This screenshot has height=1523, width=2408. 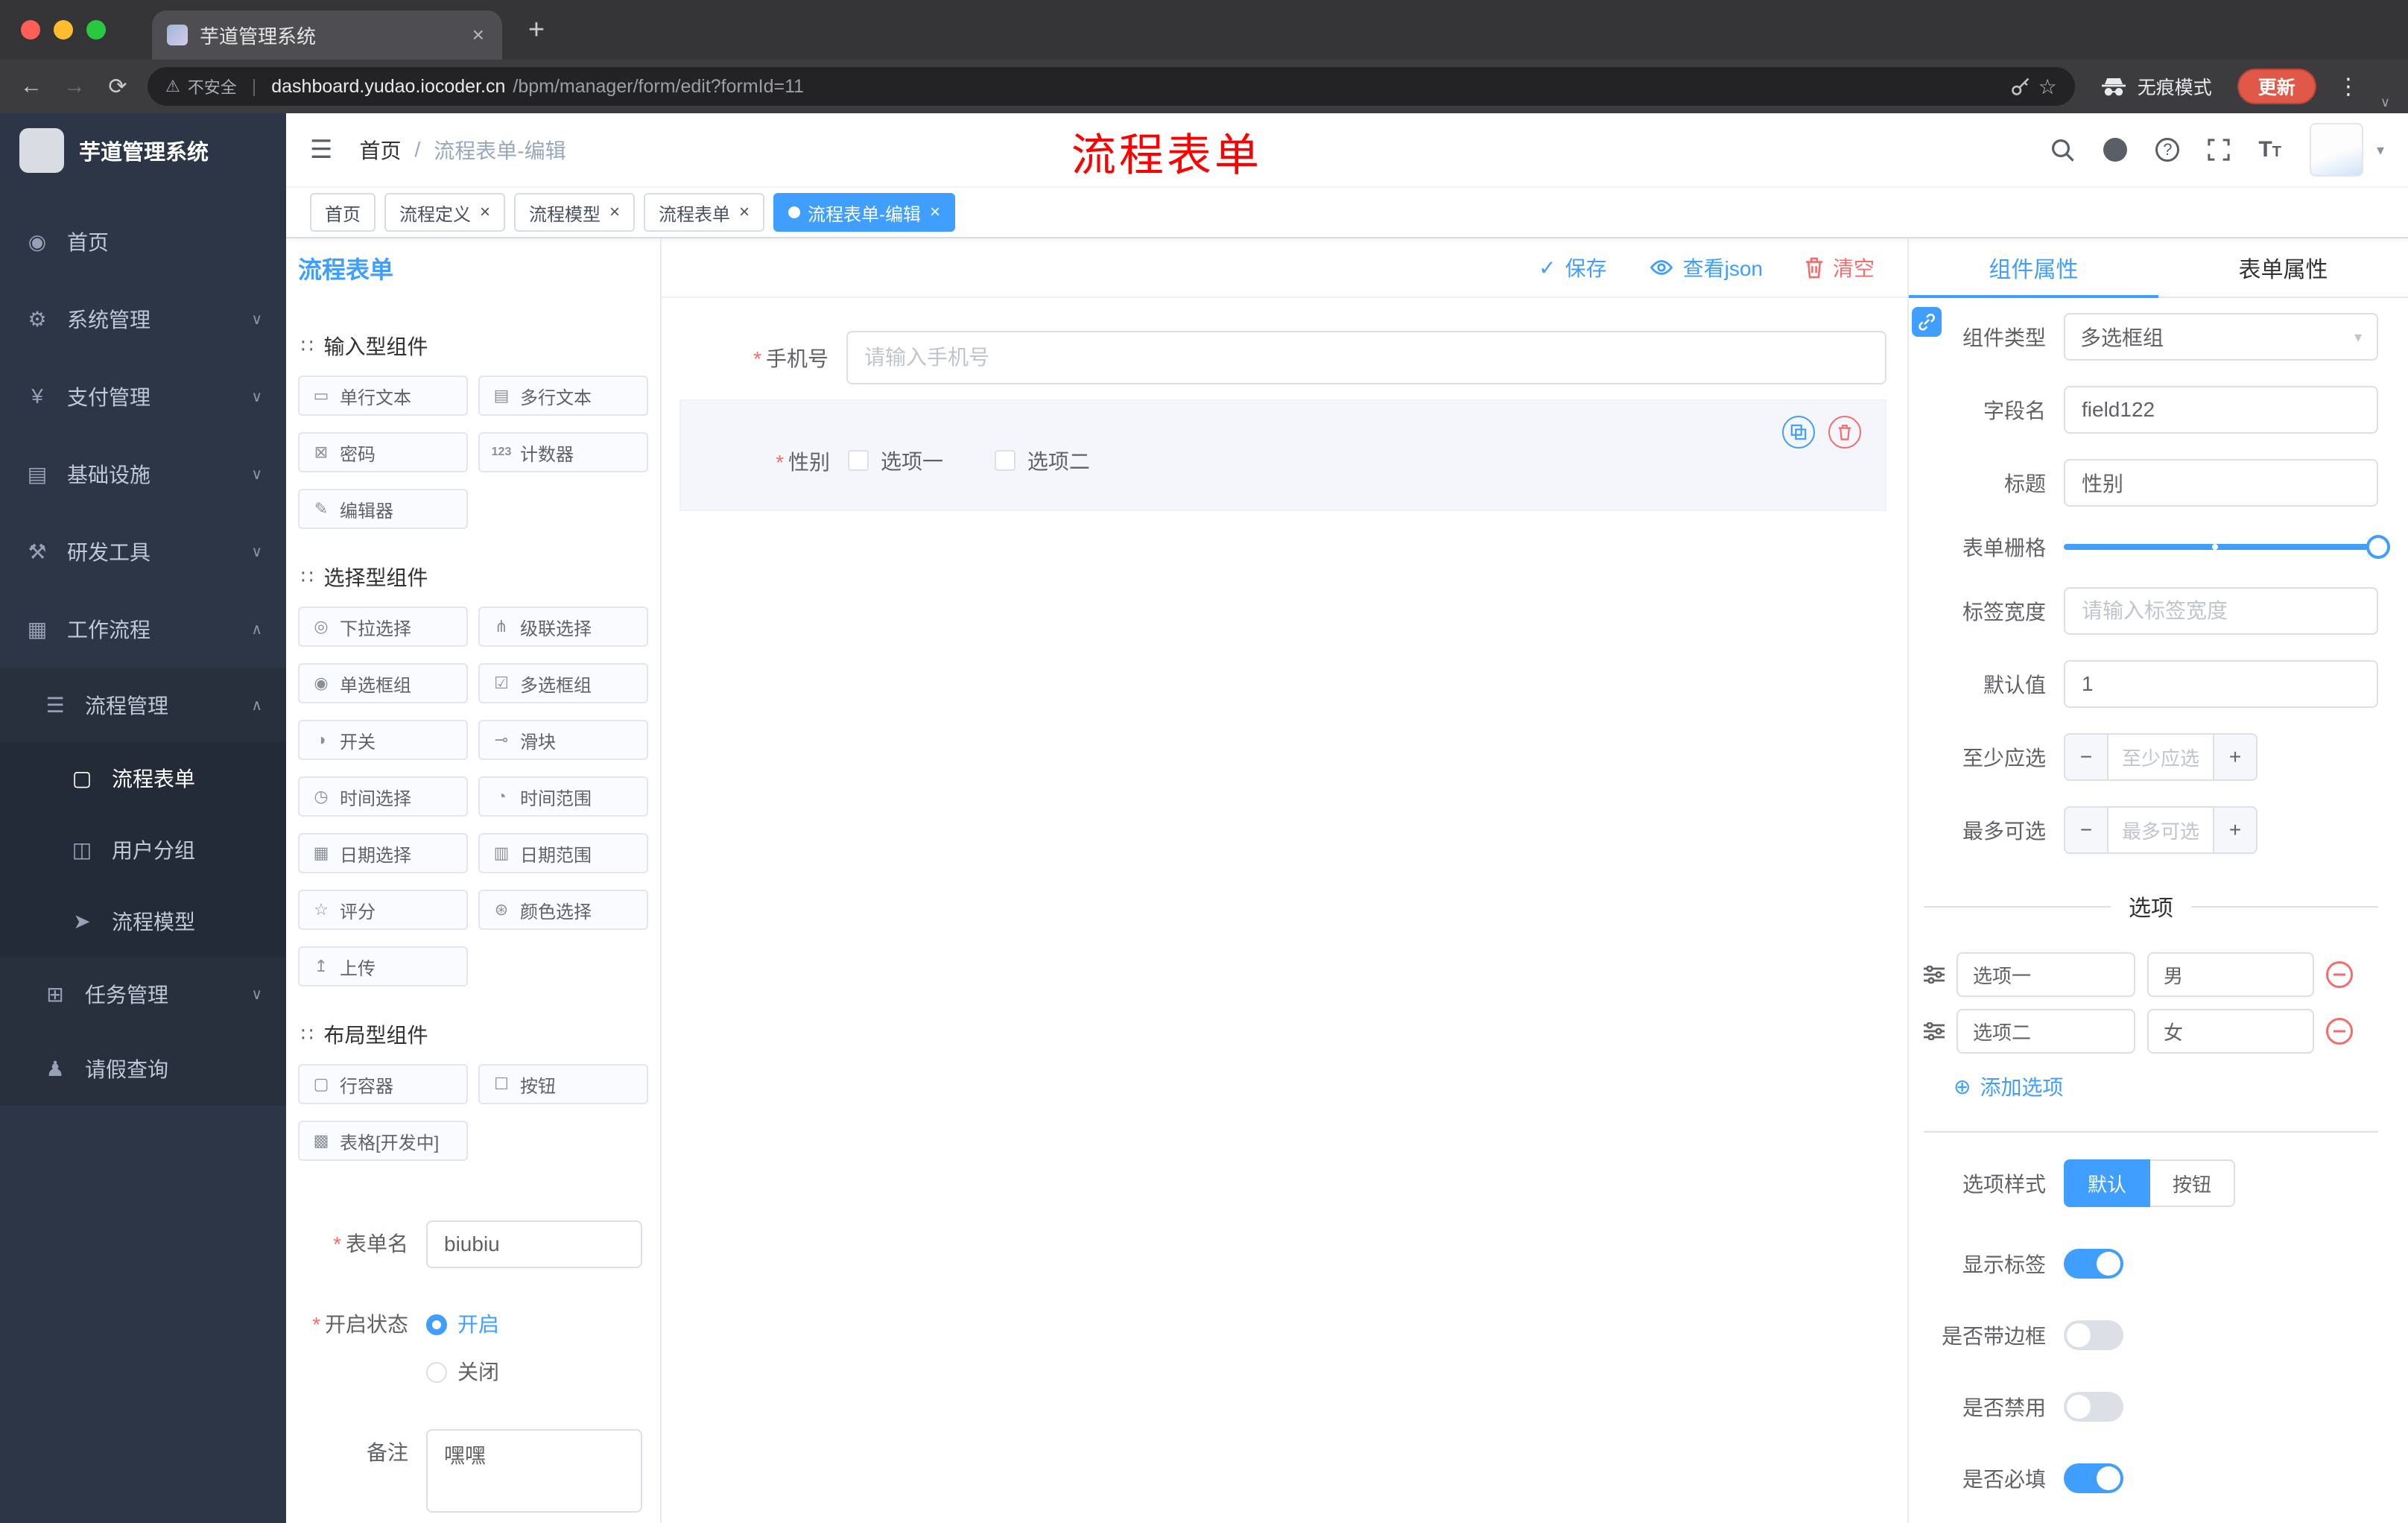 I want to click on option-1-name-input, so click(x=2045, y=975).